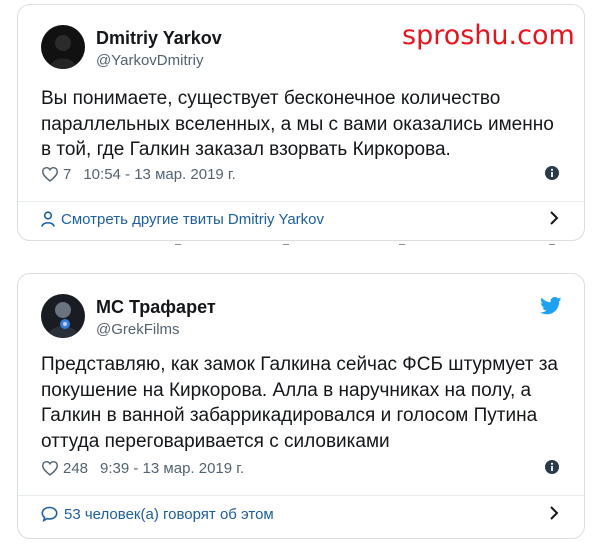 The height and width of the screenshot is (546, 600). I want to click on twitter-bird-icon, so click(551, 308).